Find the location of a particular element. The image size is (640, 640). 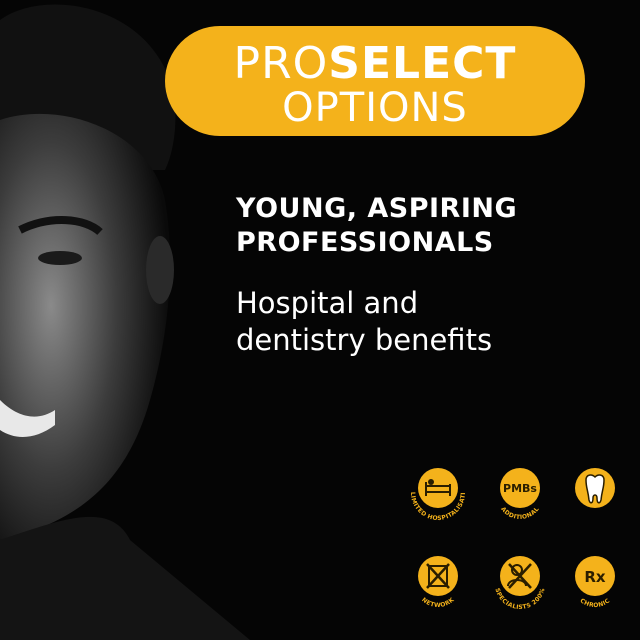

headline-line-1: YOUNG, ASPIRING is located at coordinates (377, 208).